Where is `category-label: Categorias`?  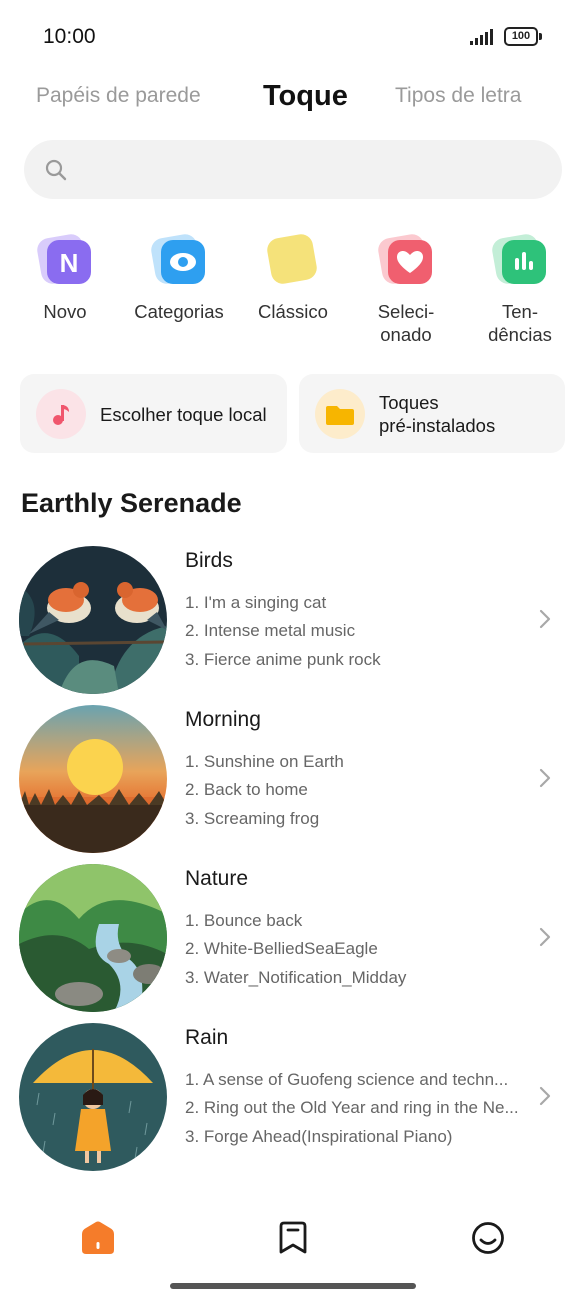
category-label: Categorias is located at coordinates (179, 311).